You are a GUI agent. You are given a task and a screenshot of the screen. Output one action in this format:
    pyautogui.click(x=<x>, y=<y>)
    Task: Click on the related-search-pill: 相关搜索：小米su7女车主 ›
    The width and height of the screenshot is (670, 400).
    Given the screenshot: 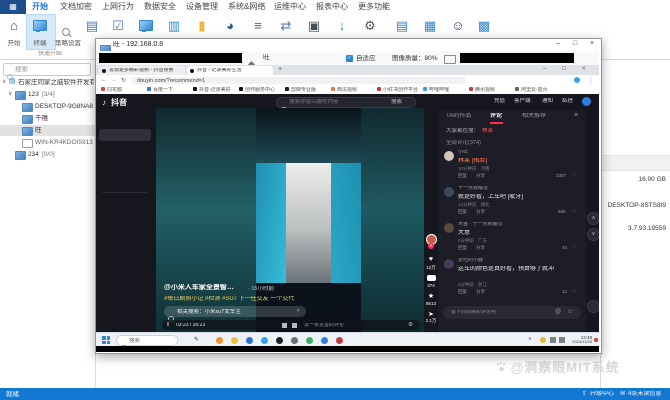 What is the action you would take?
    pyautogui.click(x=235, y=314)
    